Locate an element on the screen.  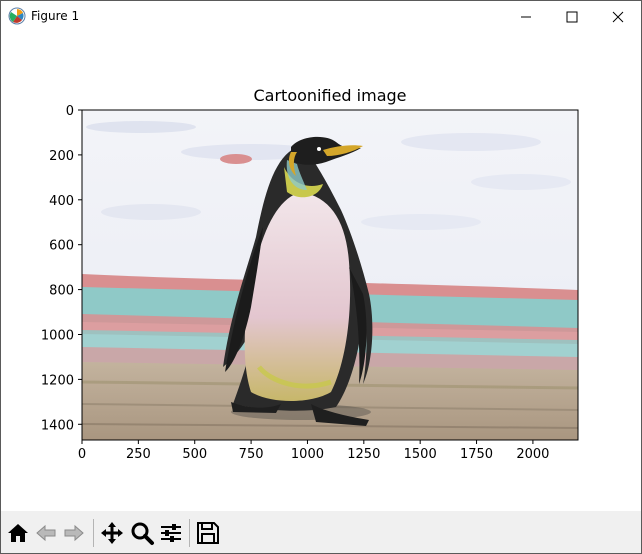
close-button is located at coordinates (618, 16).